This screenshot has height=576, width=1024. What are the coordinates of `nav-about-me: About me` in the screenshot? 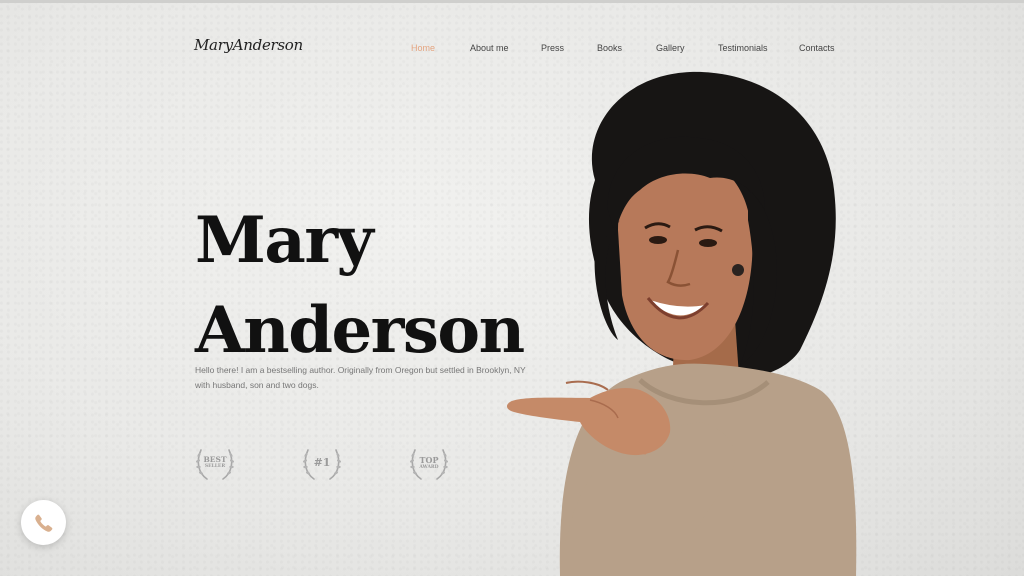 It's located at (489, 48).